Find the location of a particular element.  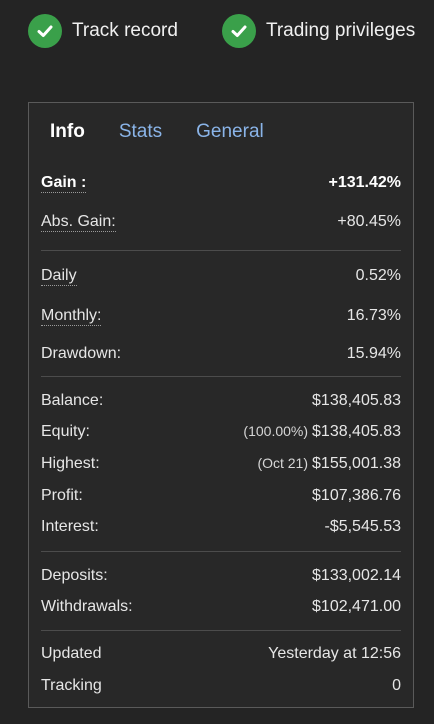

tab-info: Info is located at coordinates (67, 132).